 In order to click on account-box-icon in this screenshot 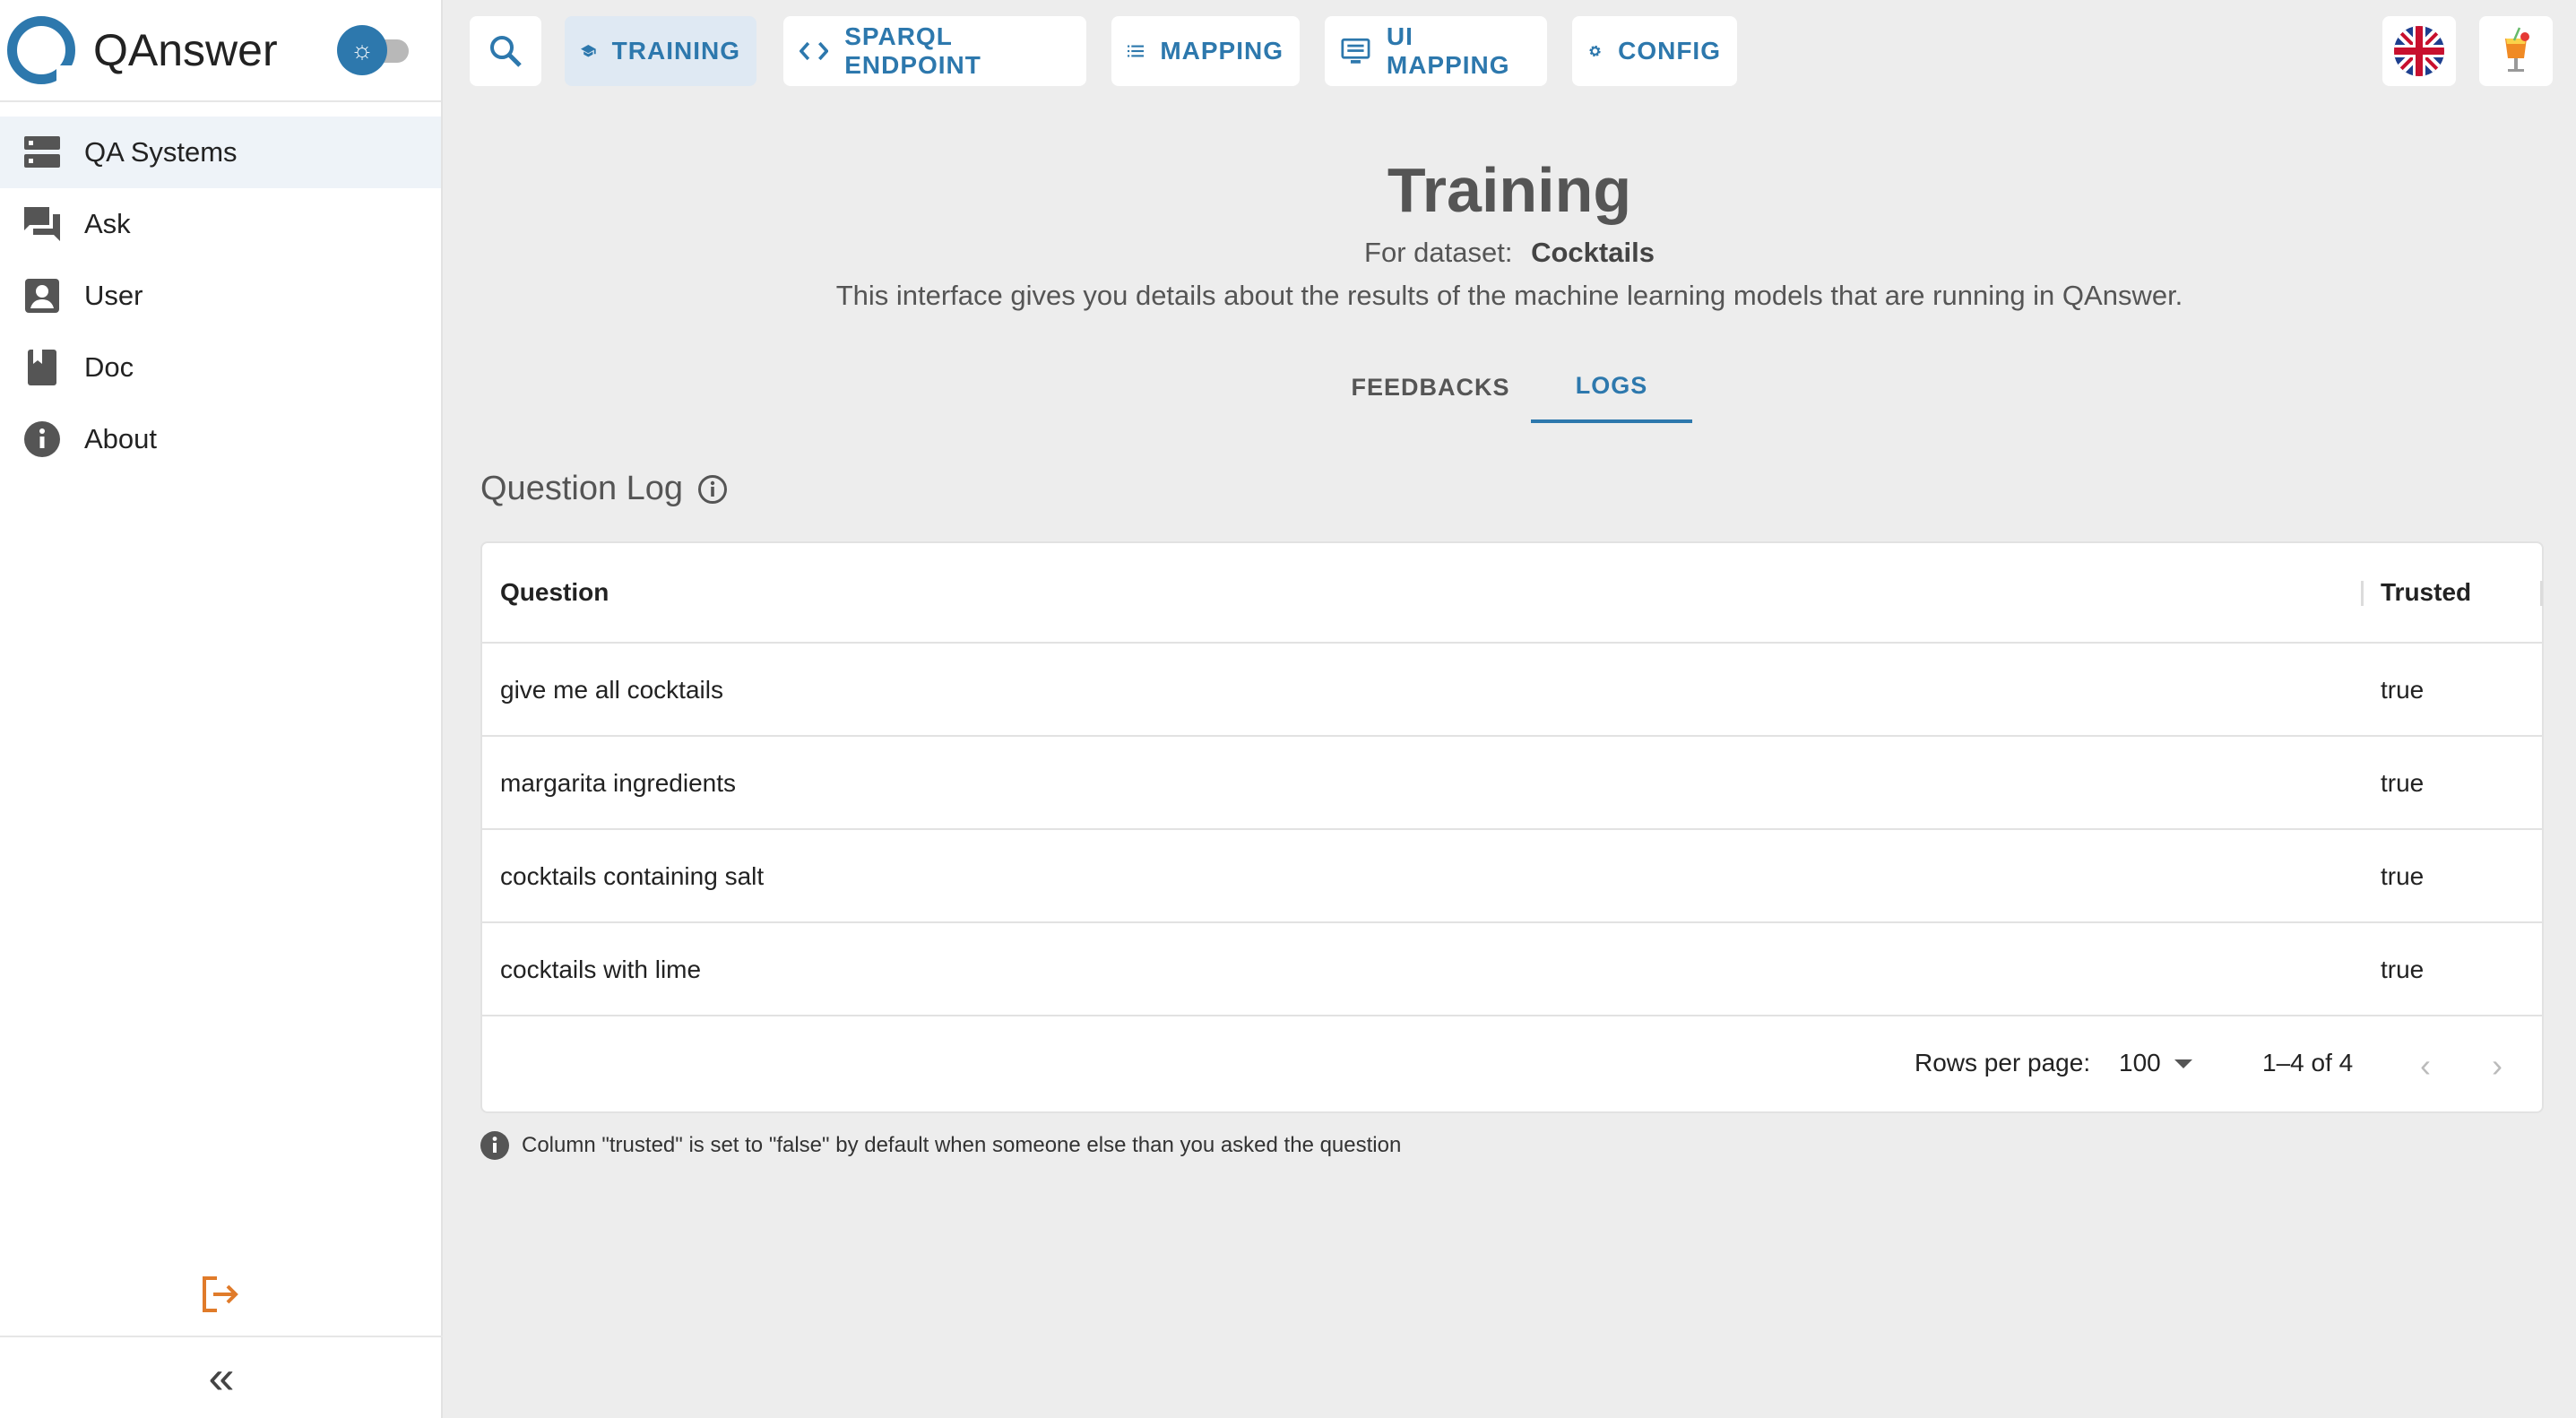, I will do `click(42, 296)`.